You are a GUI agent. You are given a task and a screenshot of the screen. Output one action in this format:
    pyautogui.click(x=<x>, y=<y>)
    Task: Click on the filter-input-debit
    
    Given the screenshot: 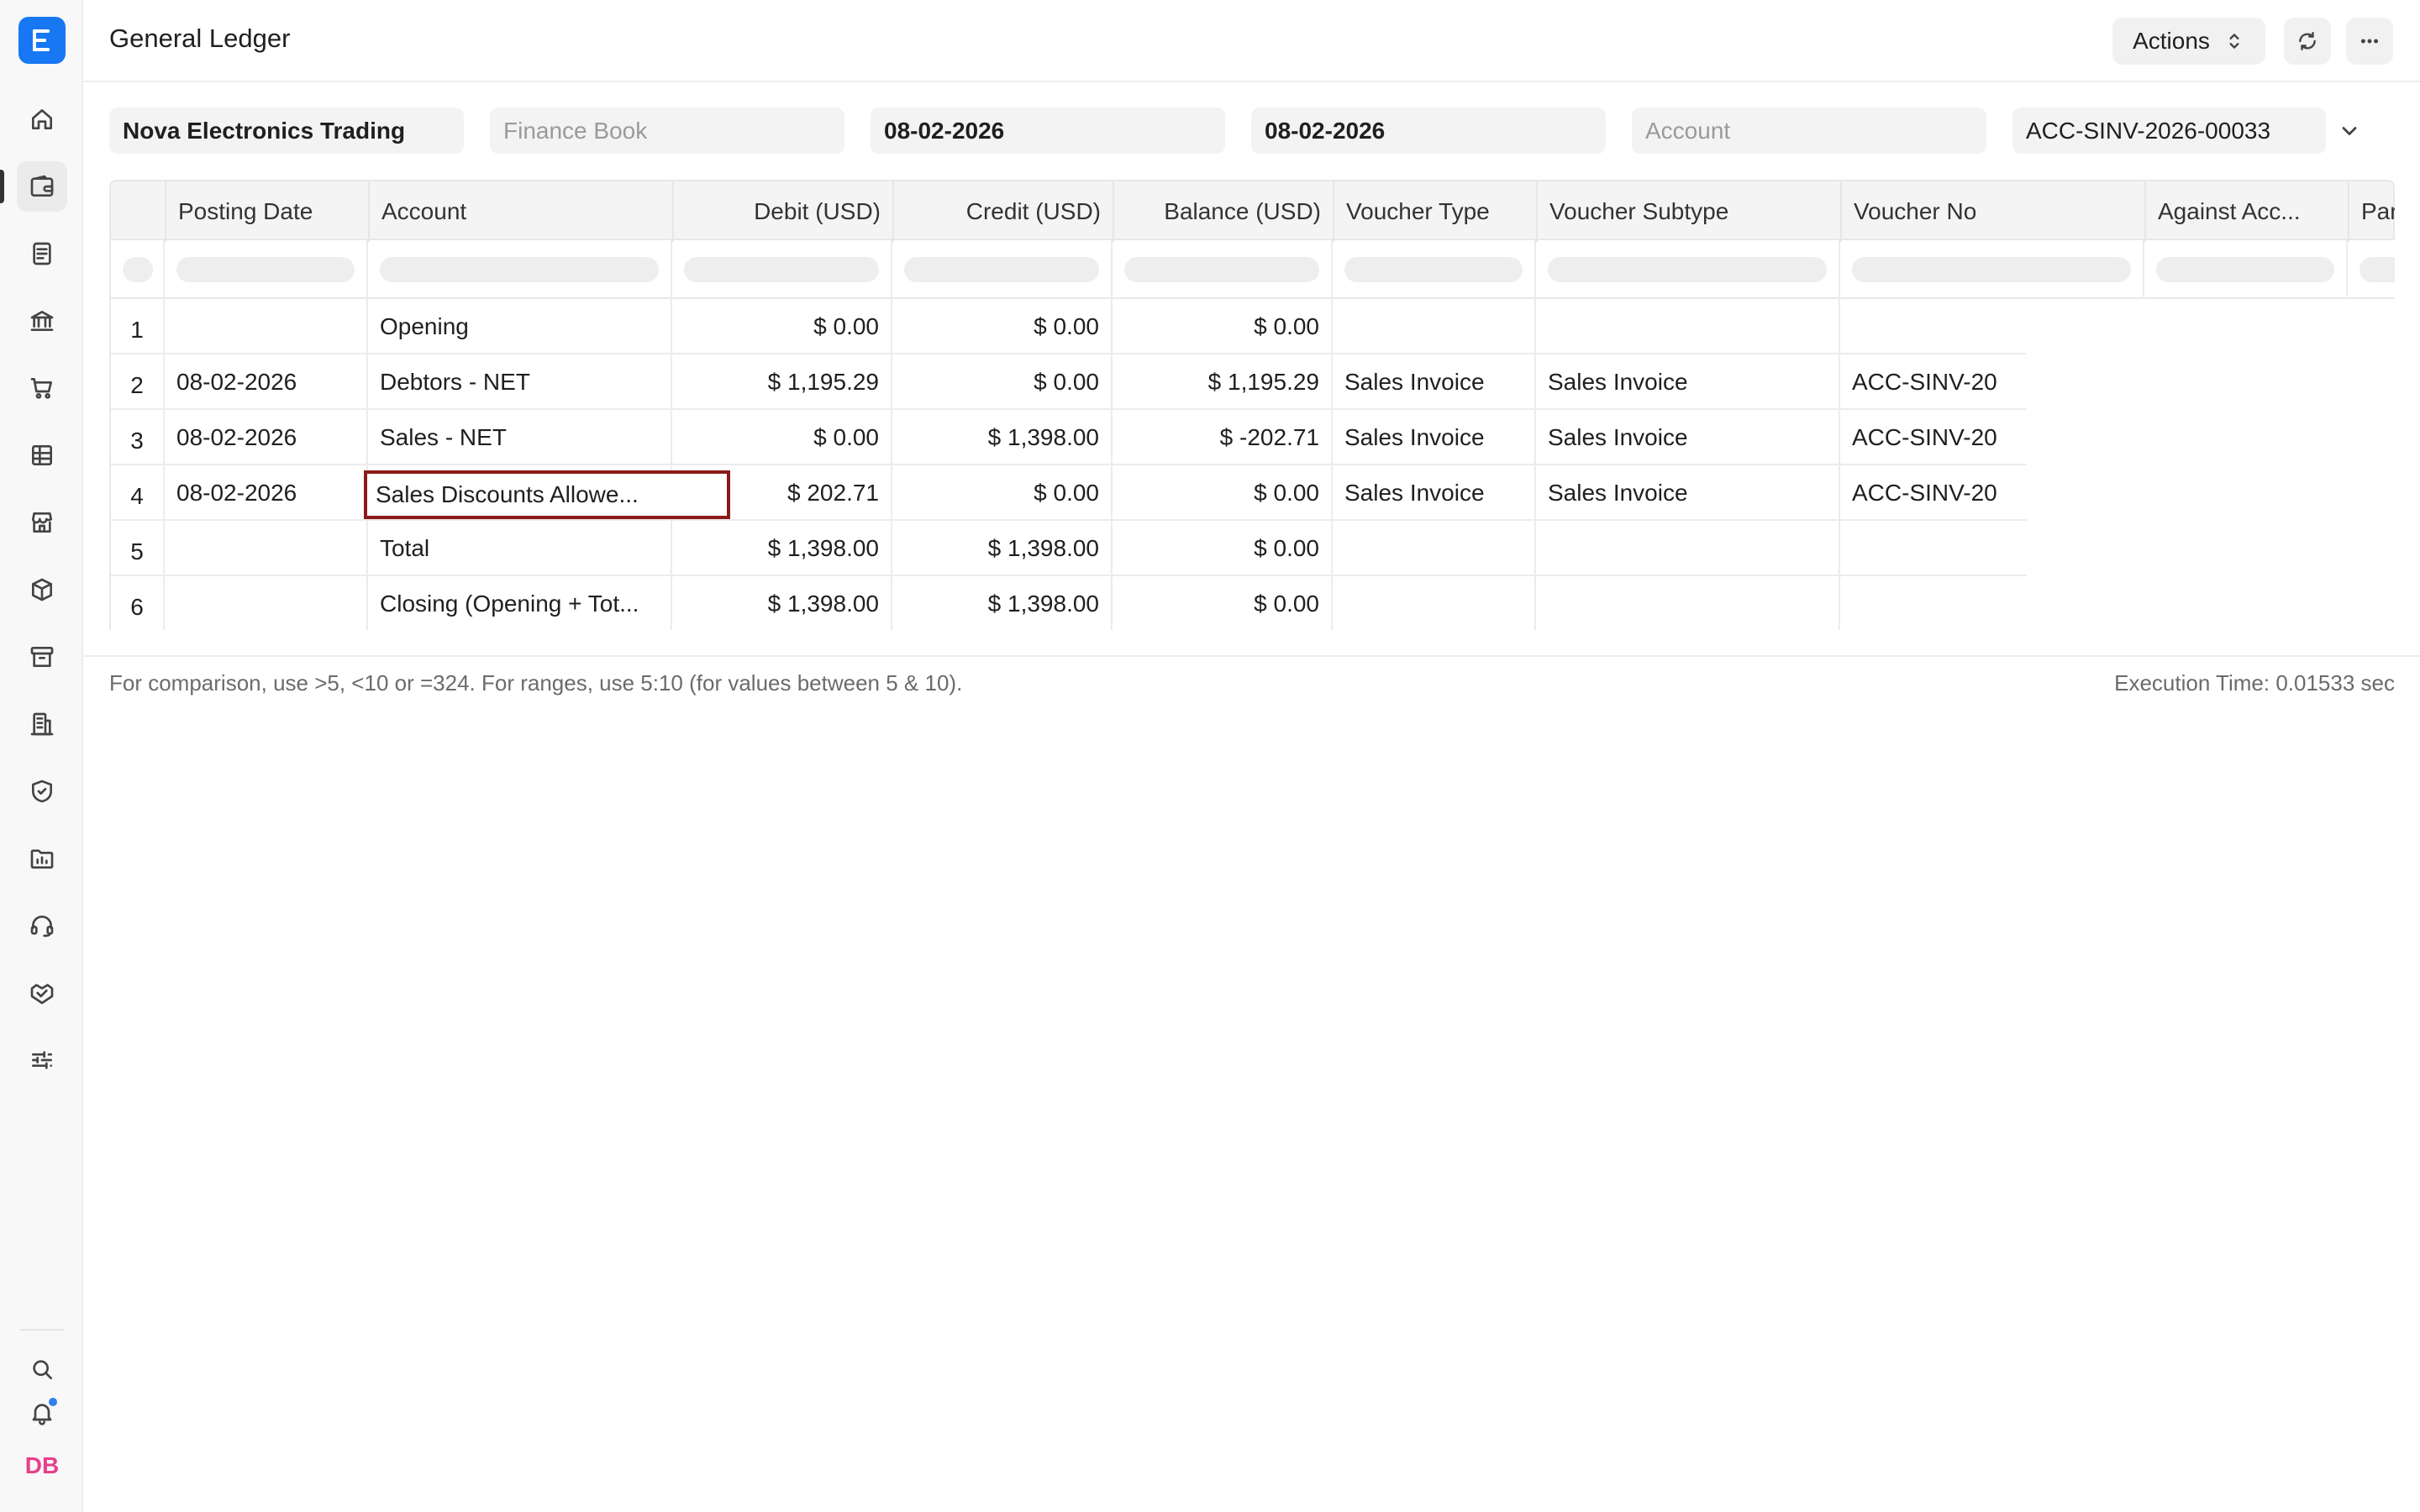 What is the action you would take?
    pyautogui.click(x=781, y=269)
    